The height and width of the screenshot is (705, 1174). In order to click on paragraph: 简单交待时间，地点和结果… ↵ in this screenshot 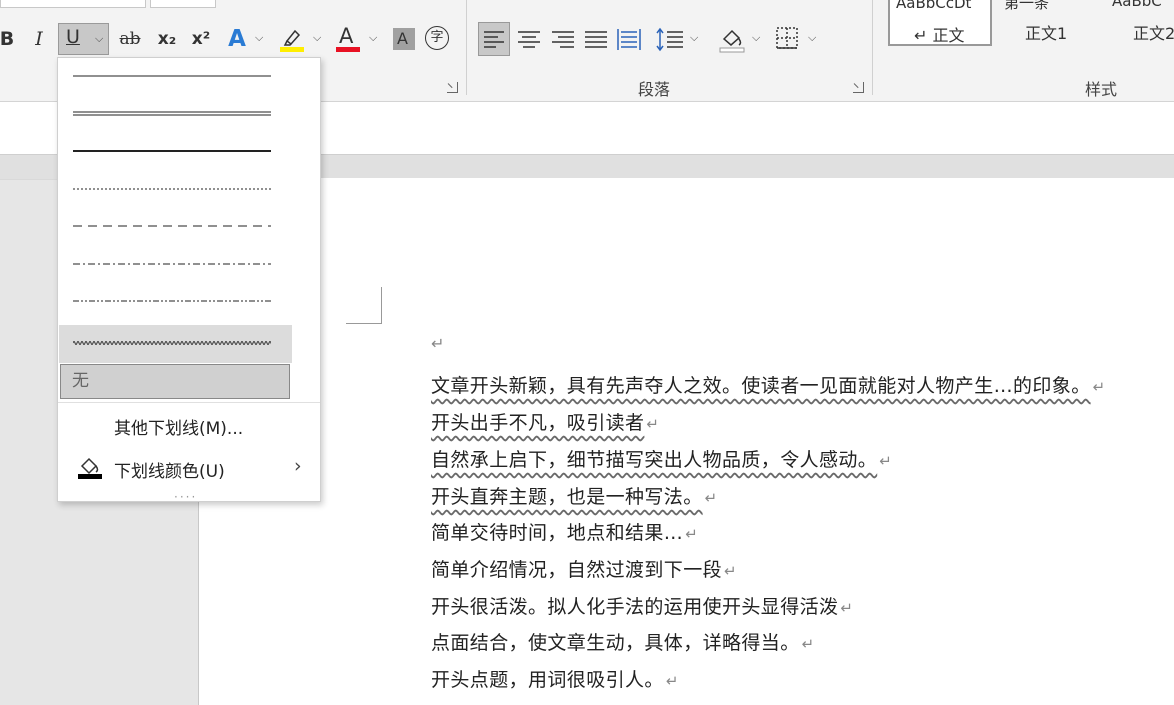, I will do `click(564, 531)`.